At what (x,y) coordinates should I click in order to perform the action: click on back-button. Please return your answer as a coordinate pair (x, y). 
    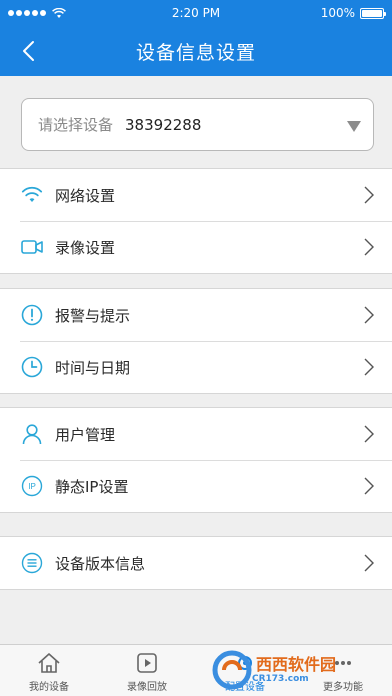
    Looking at the image, I should click on (28, 51).